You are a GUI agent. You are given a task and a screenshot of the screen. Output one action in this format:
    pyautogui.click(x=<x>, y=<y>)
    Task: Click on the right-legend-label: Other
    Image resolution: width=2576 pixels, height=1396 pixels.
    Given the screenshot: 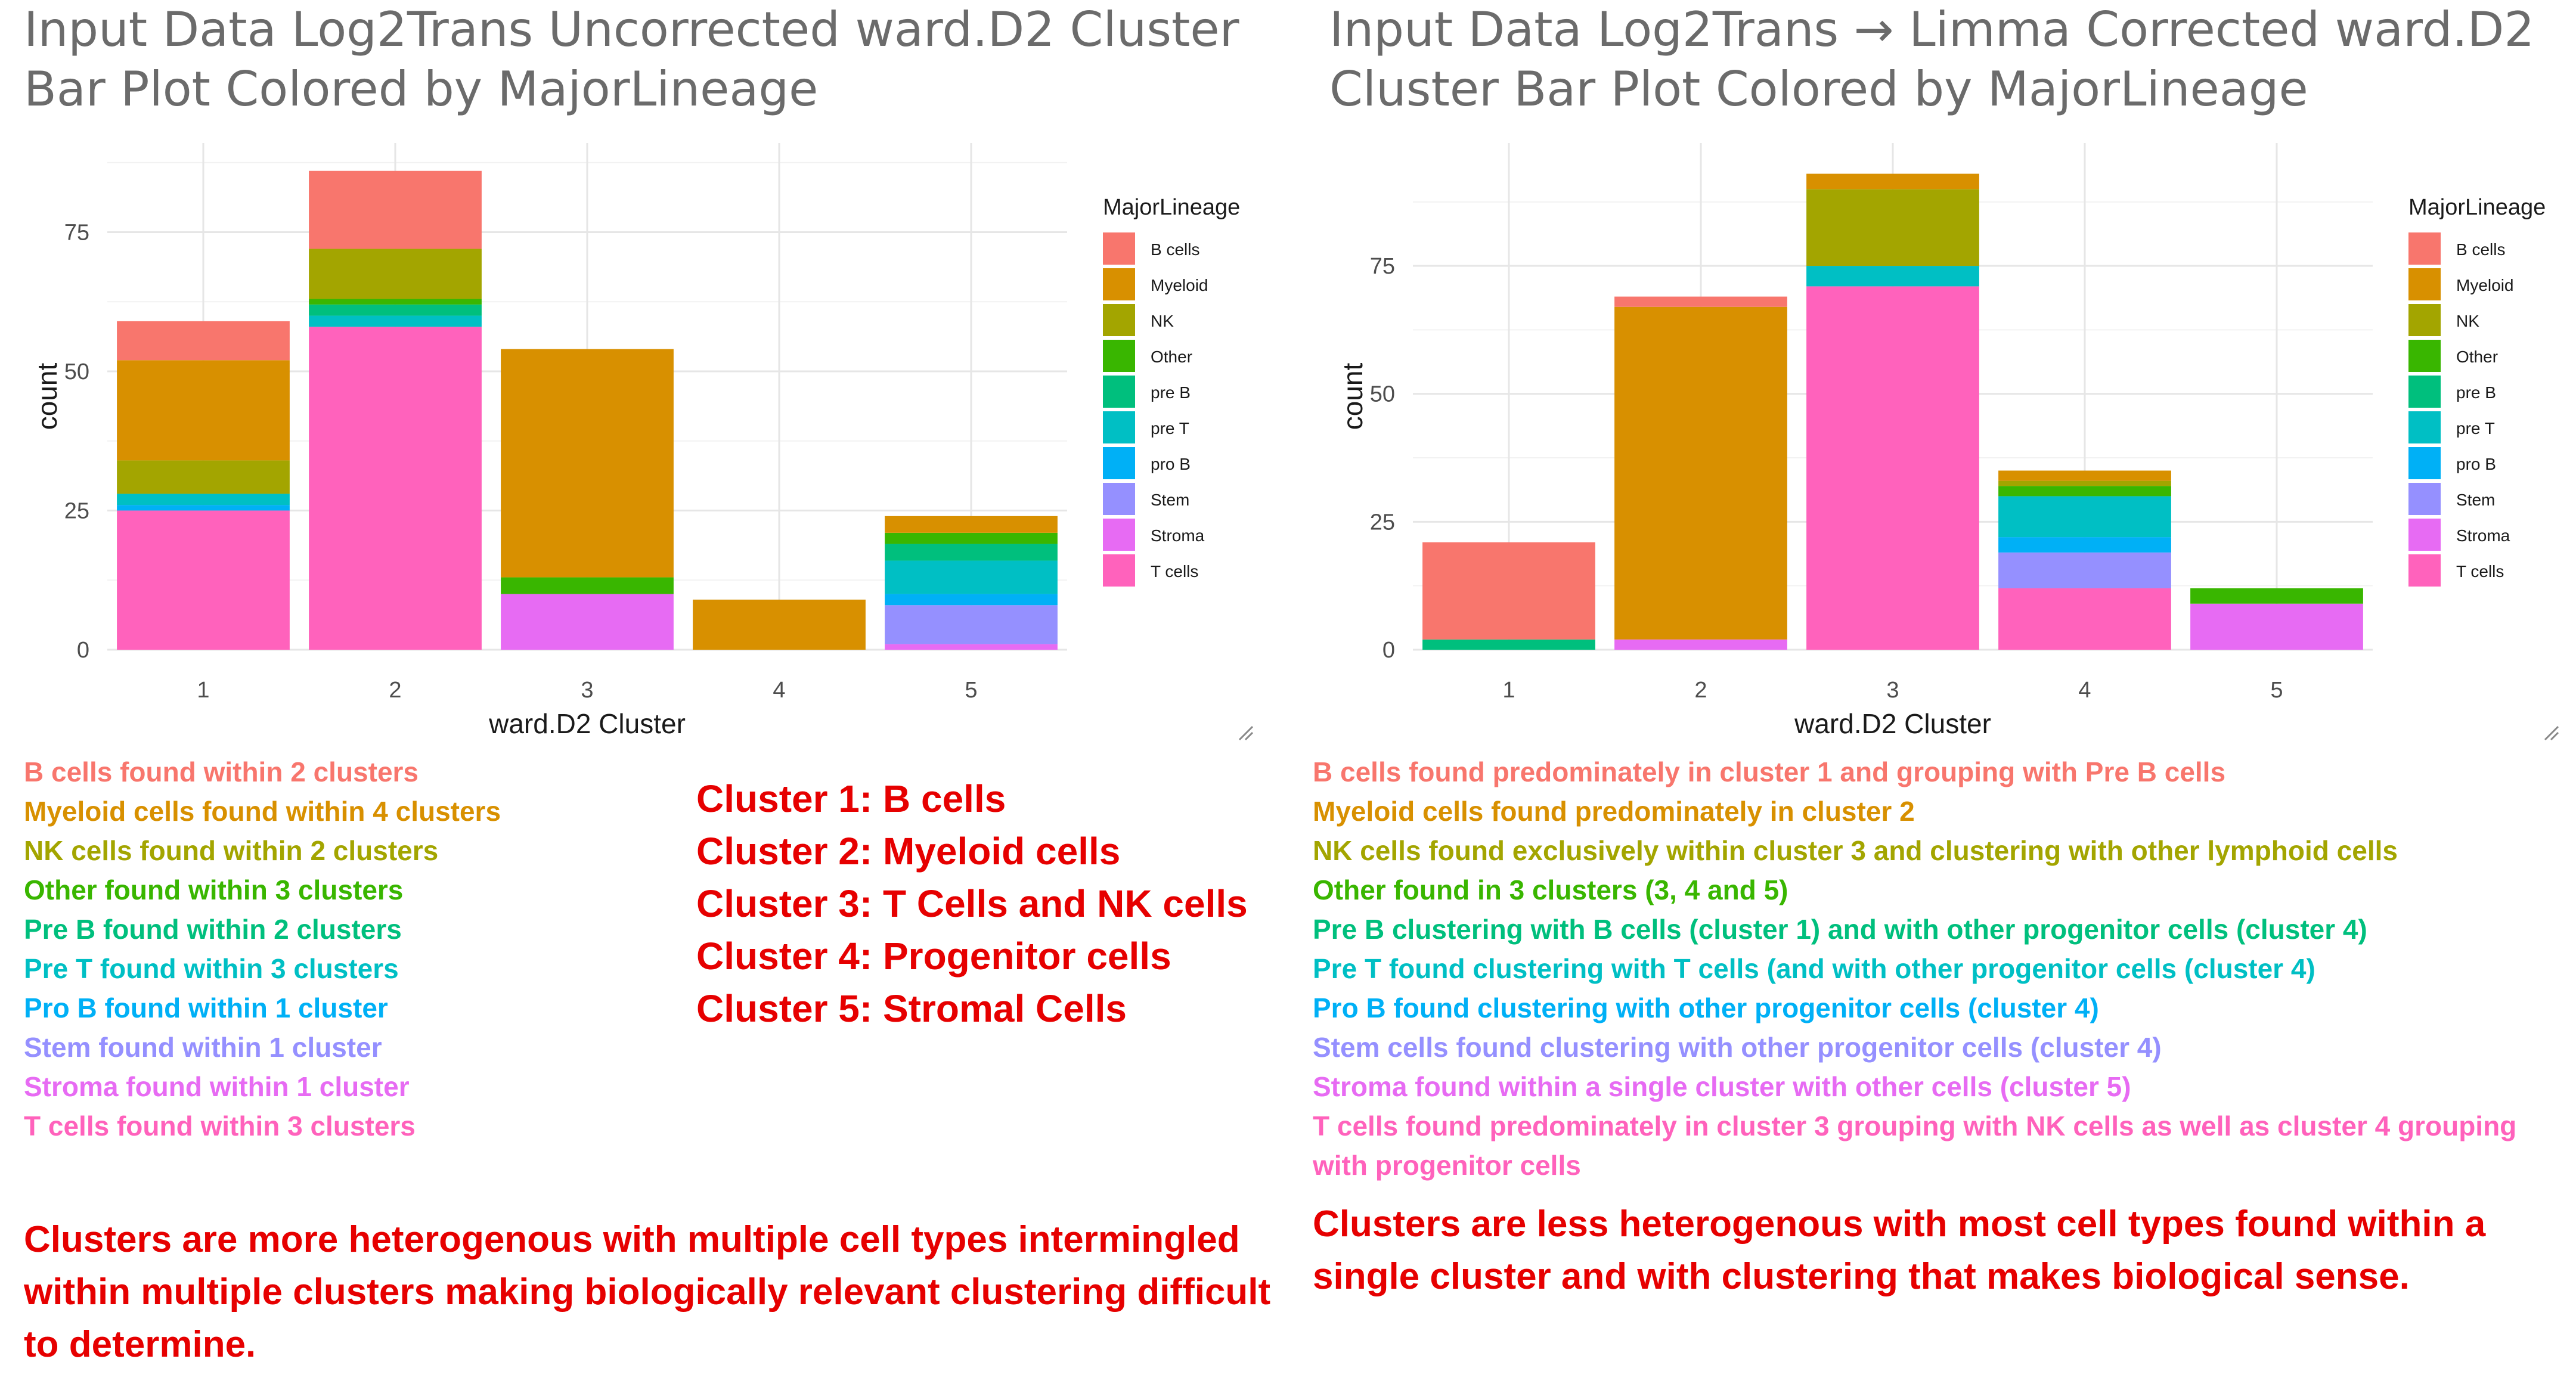 What is the action you would take?
    pyautogui.click(x=2477, y=357)
    